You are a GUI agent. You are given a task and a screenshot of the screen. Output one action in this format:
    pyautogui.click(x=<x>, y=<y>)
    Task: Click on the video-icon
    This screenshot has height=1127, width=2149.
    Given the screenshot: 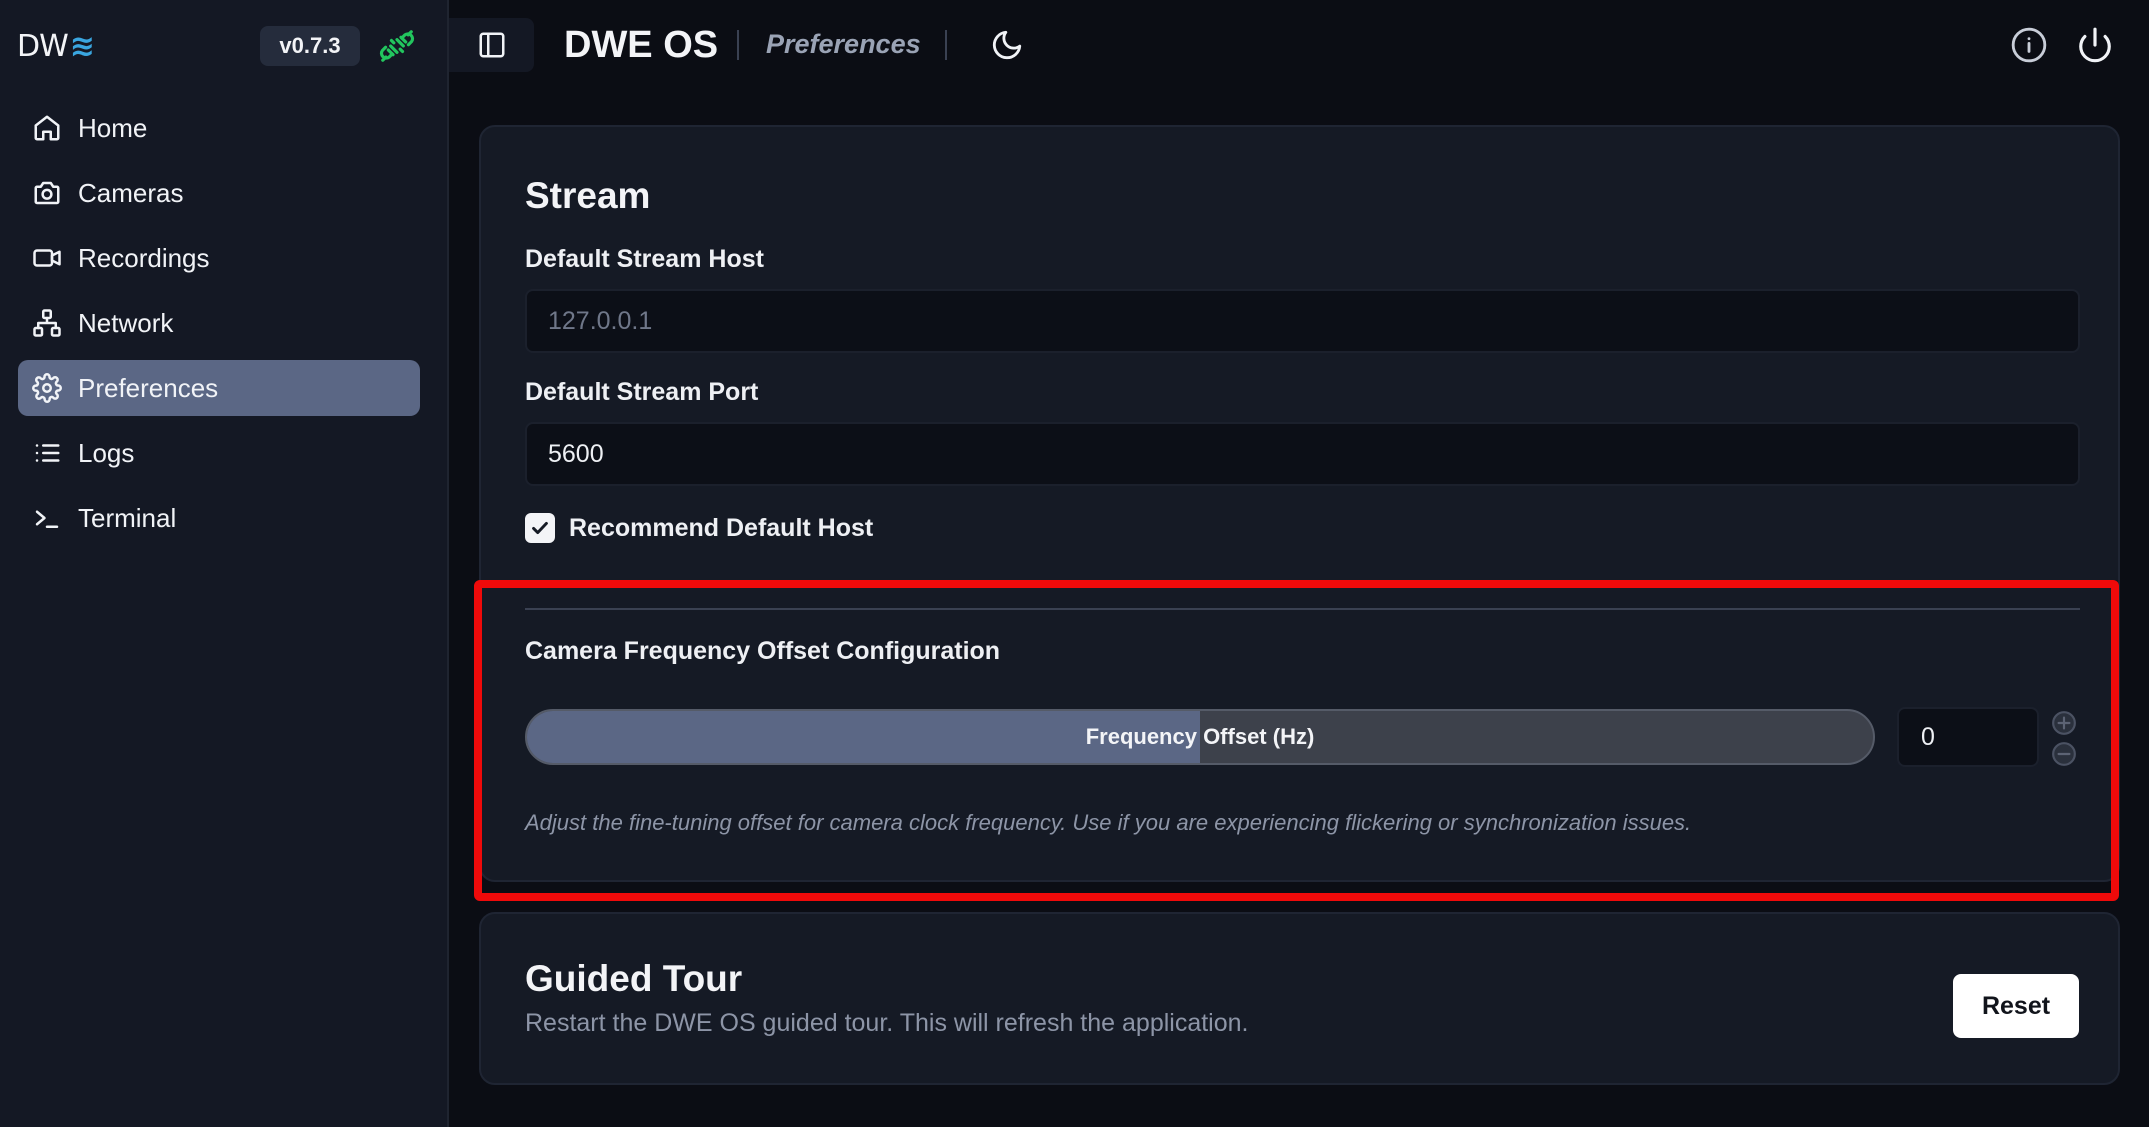 What is the action you would take?
    pyautogui.click(x=47, y=258)
    